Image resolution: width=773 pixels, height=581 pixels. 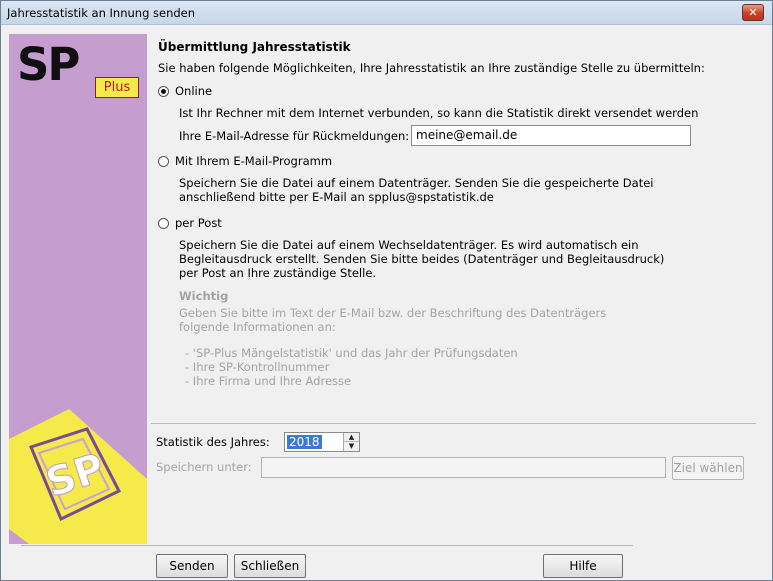 What do you see at coordinates (270, 566) in the screenshot?
I see `close-button: Schließen` at bounding box center [270, 566].